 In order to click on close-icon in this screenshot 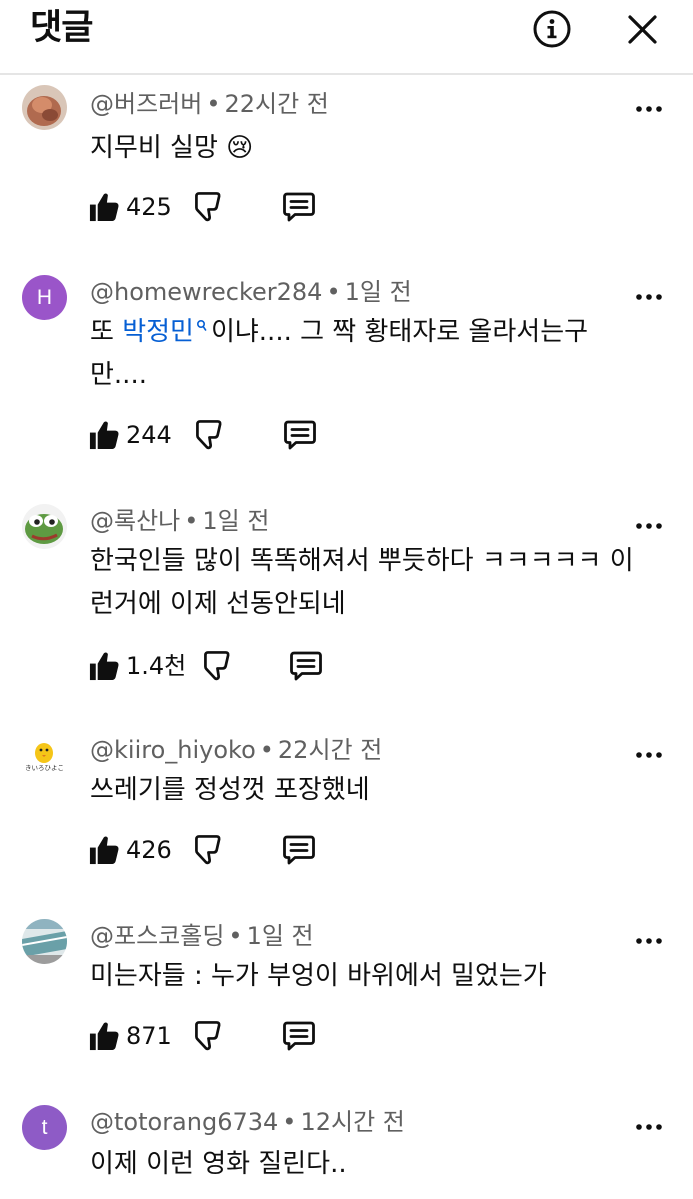, I will do `click(642, 29)`.